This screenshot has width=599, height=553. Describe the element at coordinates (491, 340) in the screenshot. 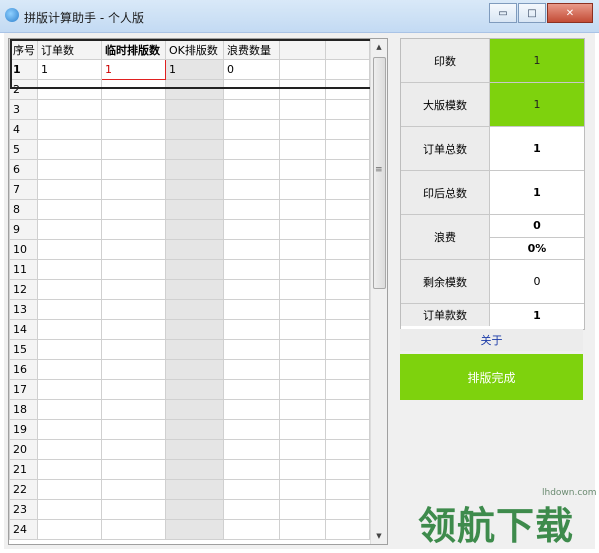

I see `about-button: 关于` at that location.